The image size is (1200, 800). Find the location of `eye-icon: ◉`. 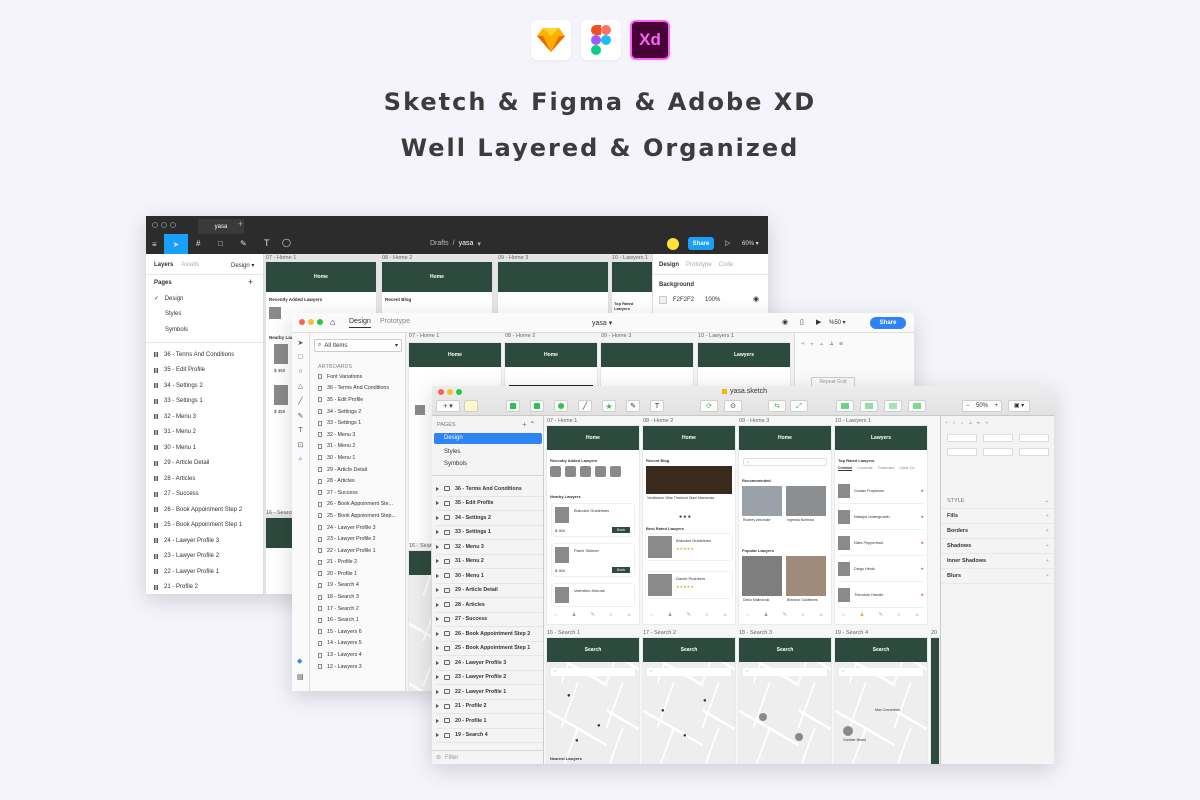

eye-icon: ◉ is located at coordinates (756, 299).